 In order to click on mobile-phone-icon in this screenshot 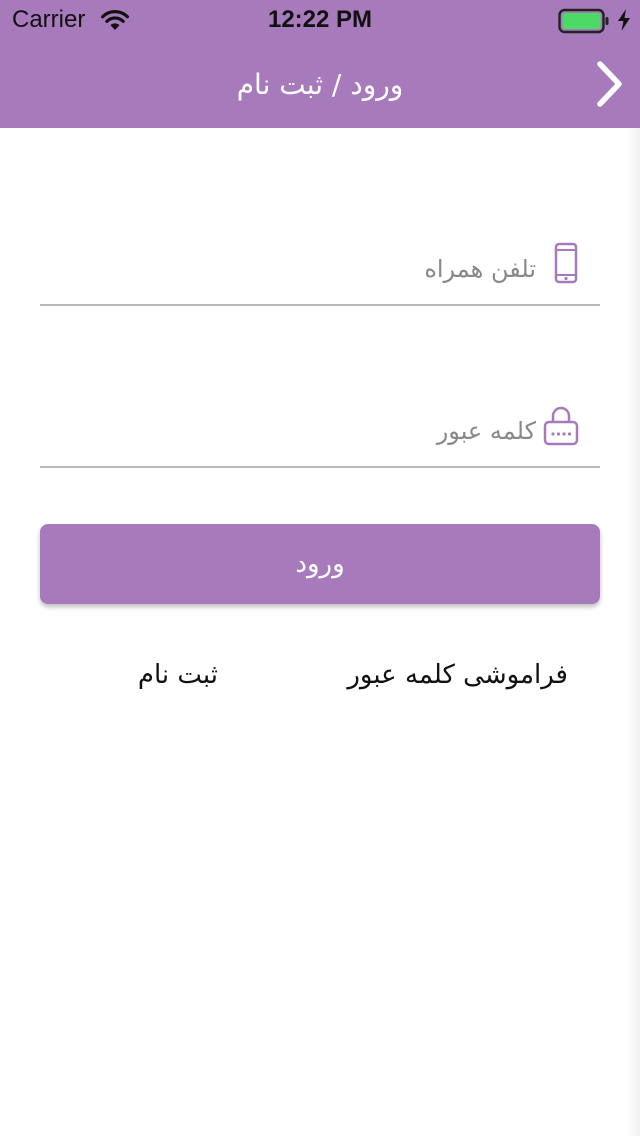, I will do `click(566, 263)`.